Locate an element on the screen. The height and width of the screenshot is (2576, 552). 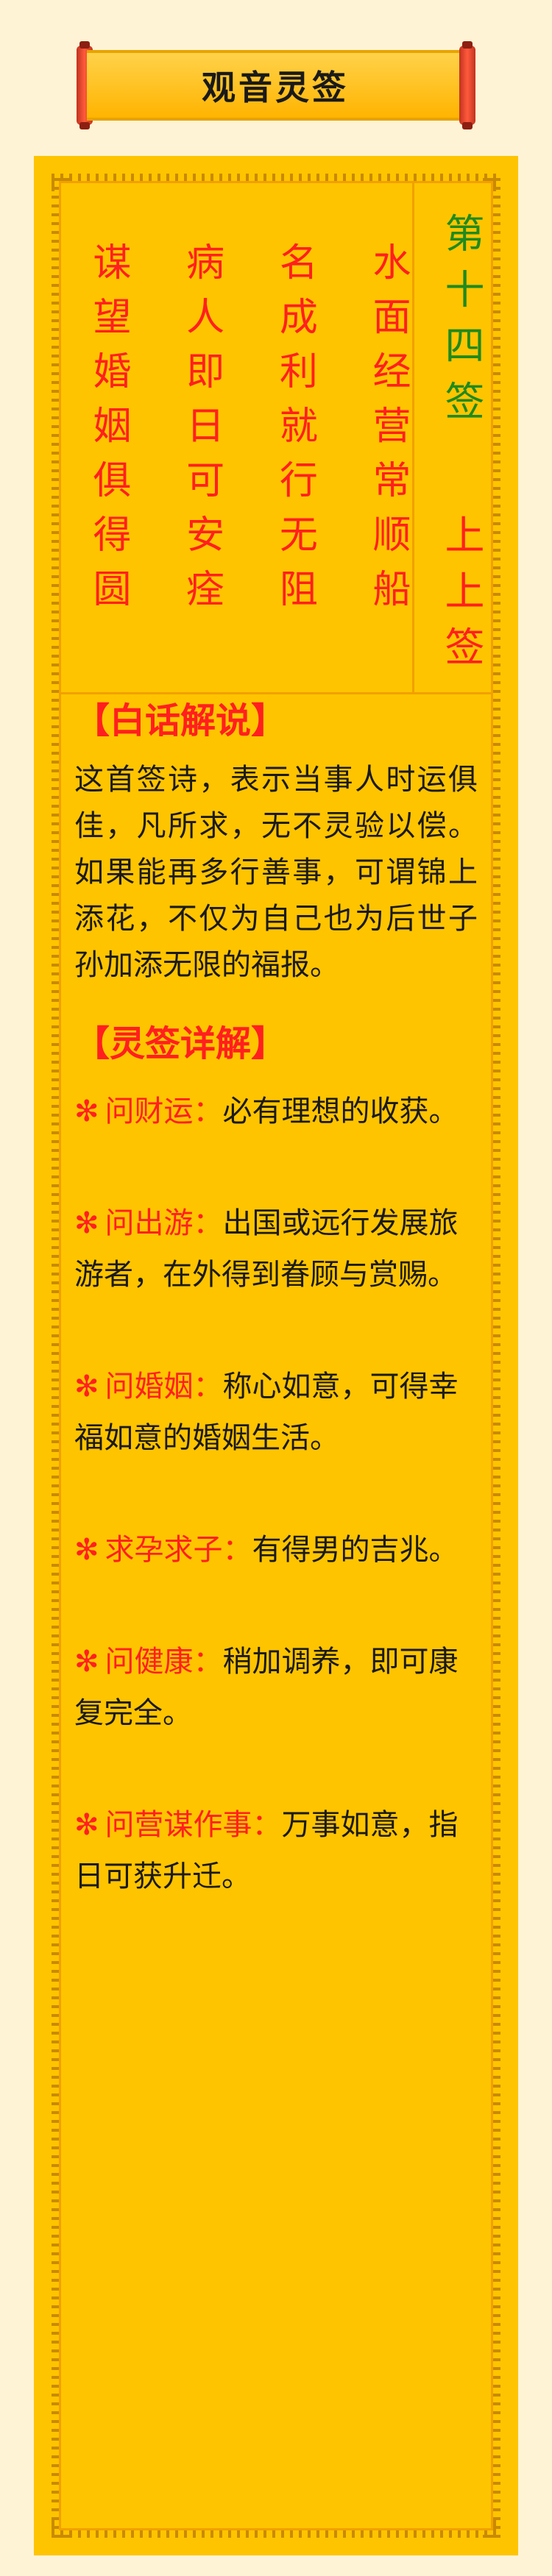
poem-line: 谋望婚姻俱得圆 is located at coordinates (108, 432).